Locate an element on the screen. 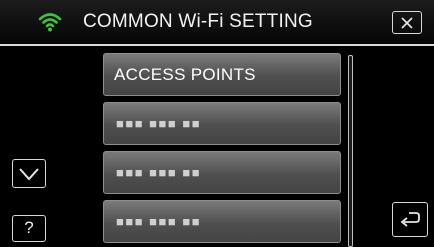  list-item-access-point-1: ■■■ ■■■ ■■ is located at coordinates (222, 123).